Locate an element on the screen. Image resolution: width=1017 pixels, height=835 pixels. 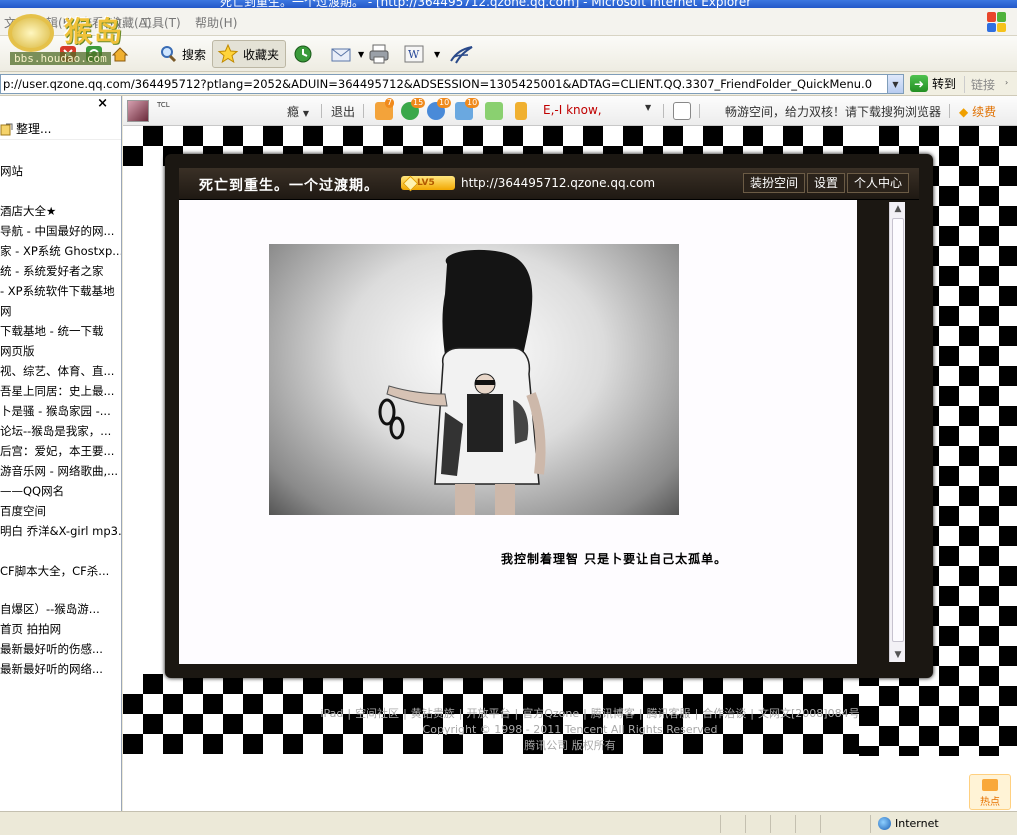
go-button: ➜ 转到 is located at coordinates (933, 83).